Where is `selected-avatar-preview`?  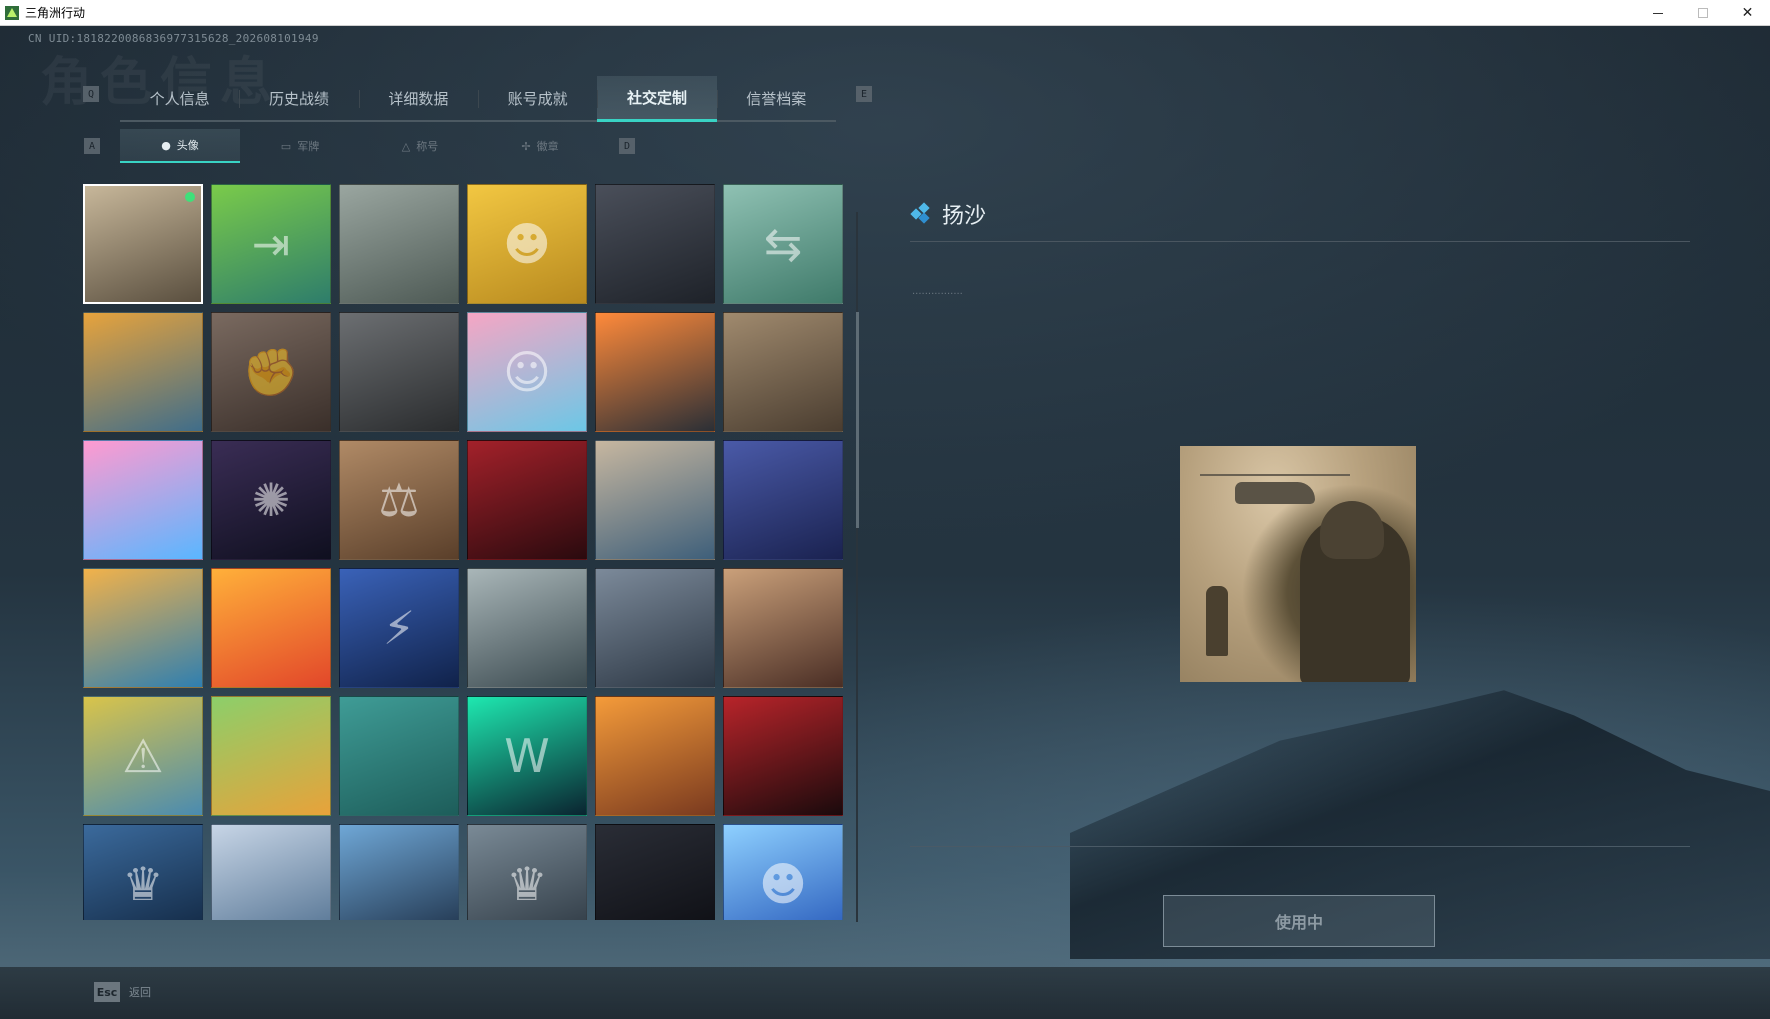
selected-avatar-preview is located at coordinates (1298, 564).